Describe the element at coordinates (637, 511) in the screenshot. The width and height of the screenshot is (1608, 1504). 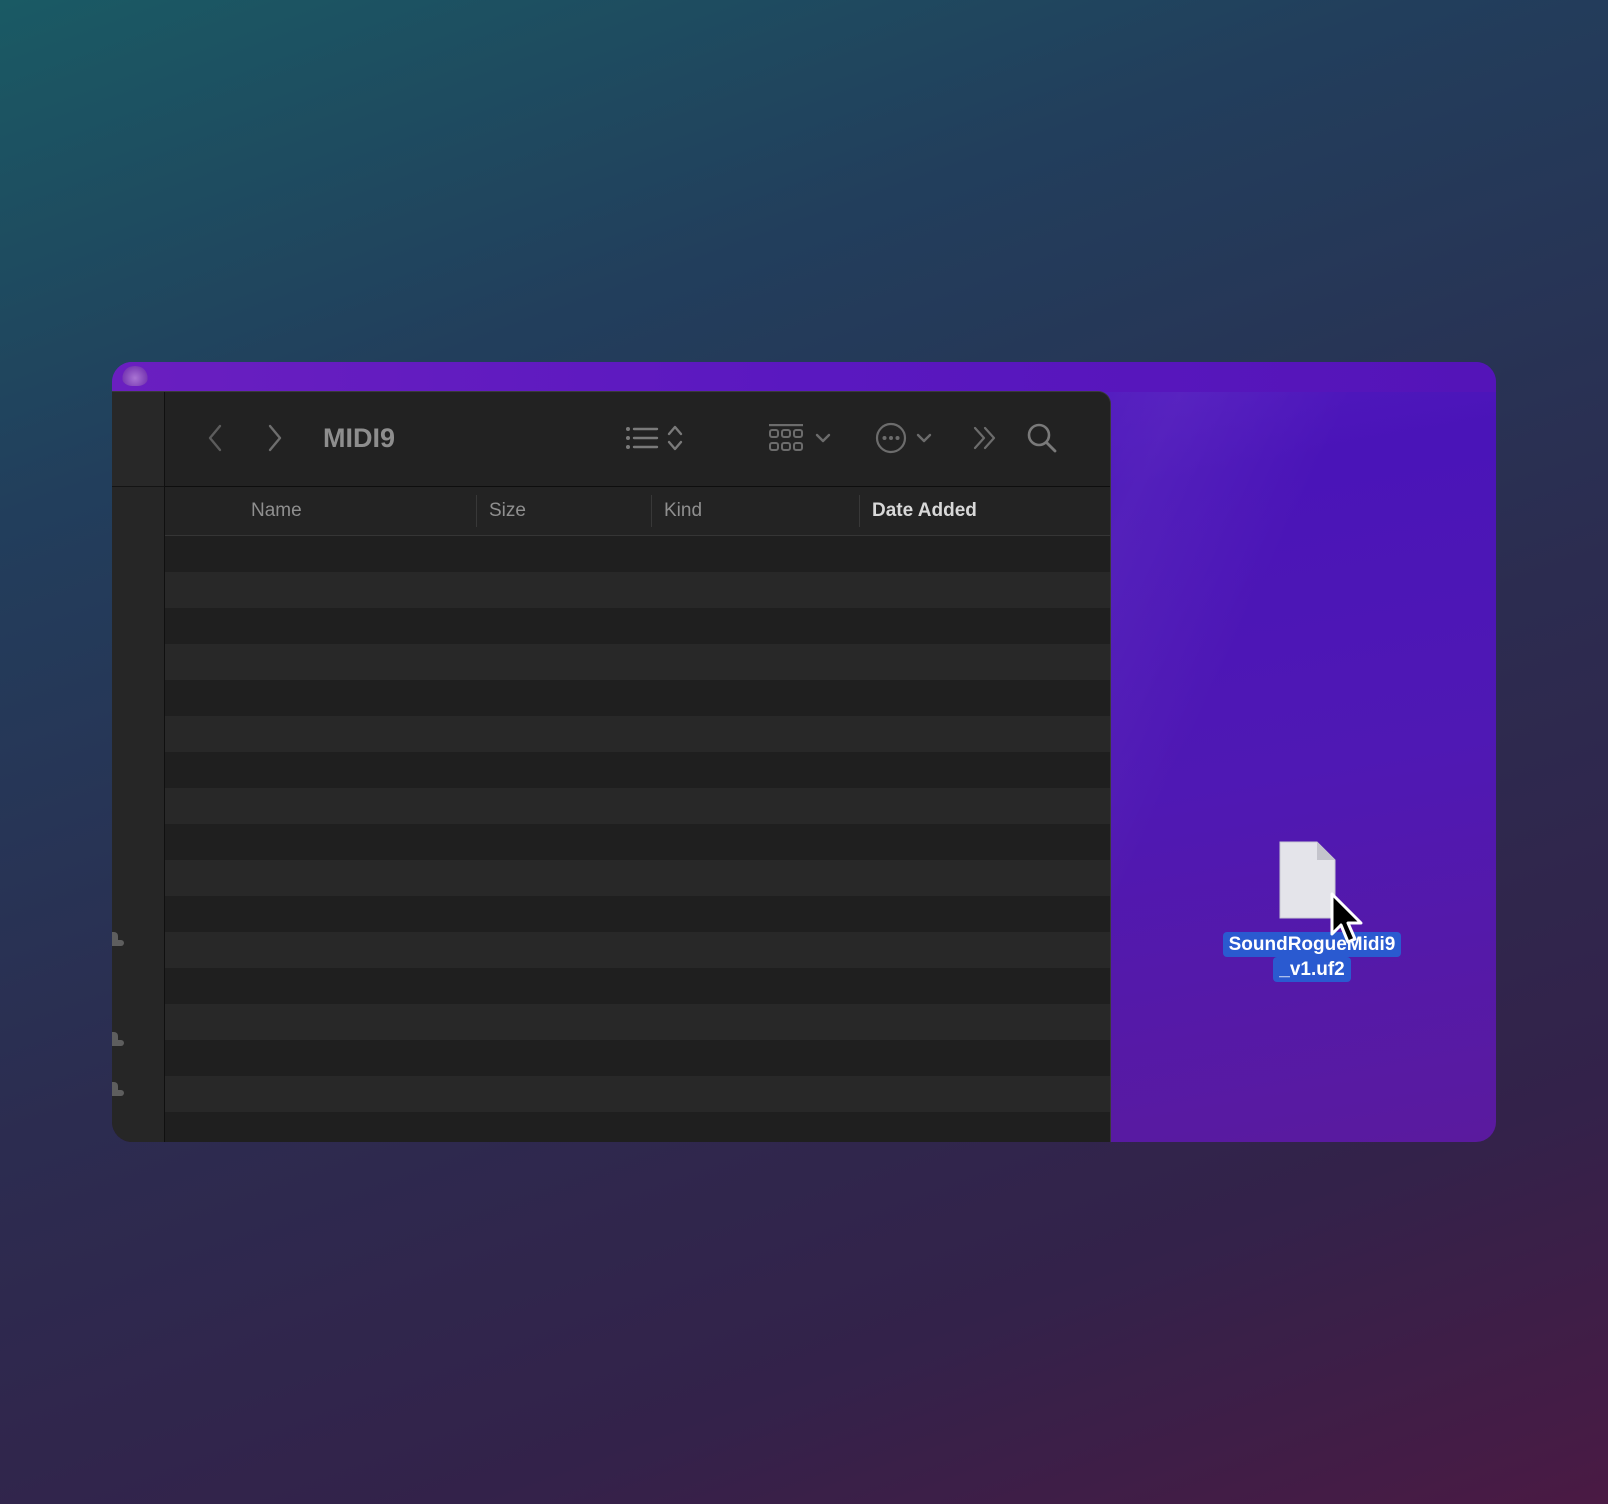
I see `column-header-row: Name Size Kind Date Added` at that location.